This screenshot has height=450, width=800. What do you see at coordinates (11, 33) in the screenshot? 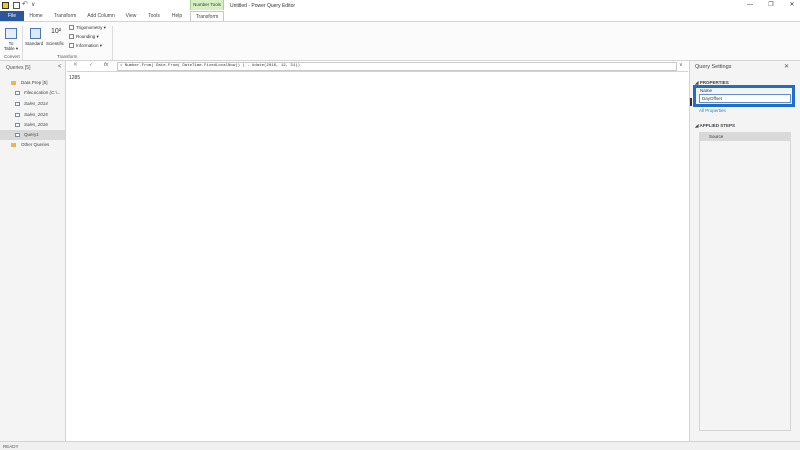
I see `to-table-icon` at bounding box center [11, 33].